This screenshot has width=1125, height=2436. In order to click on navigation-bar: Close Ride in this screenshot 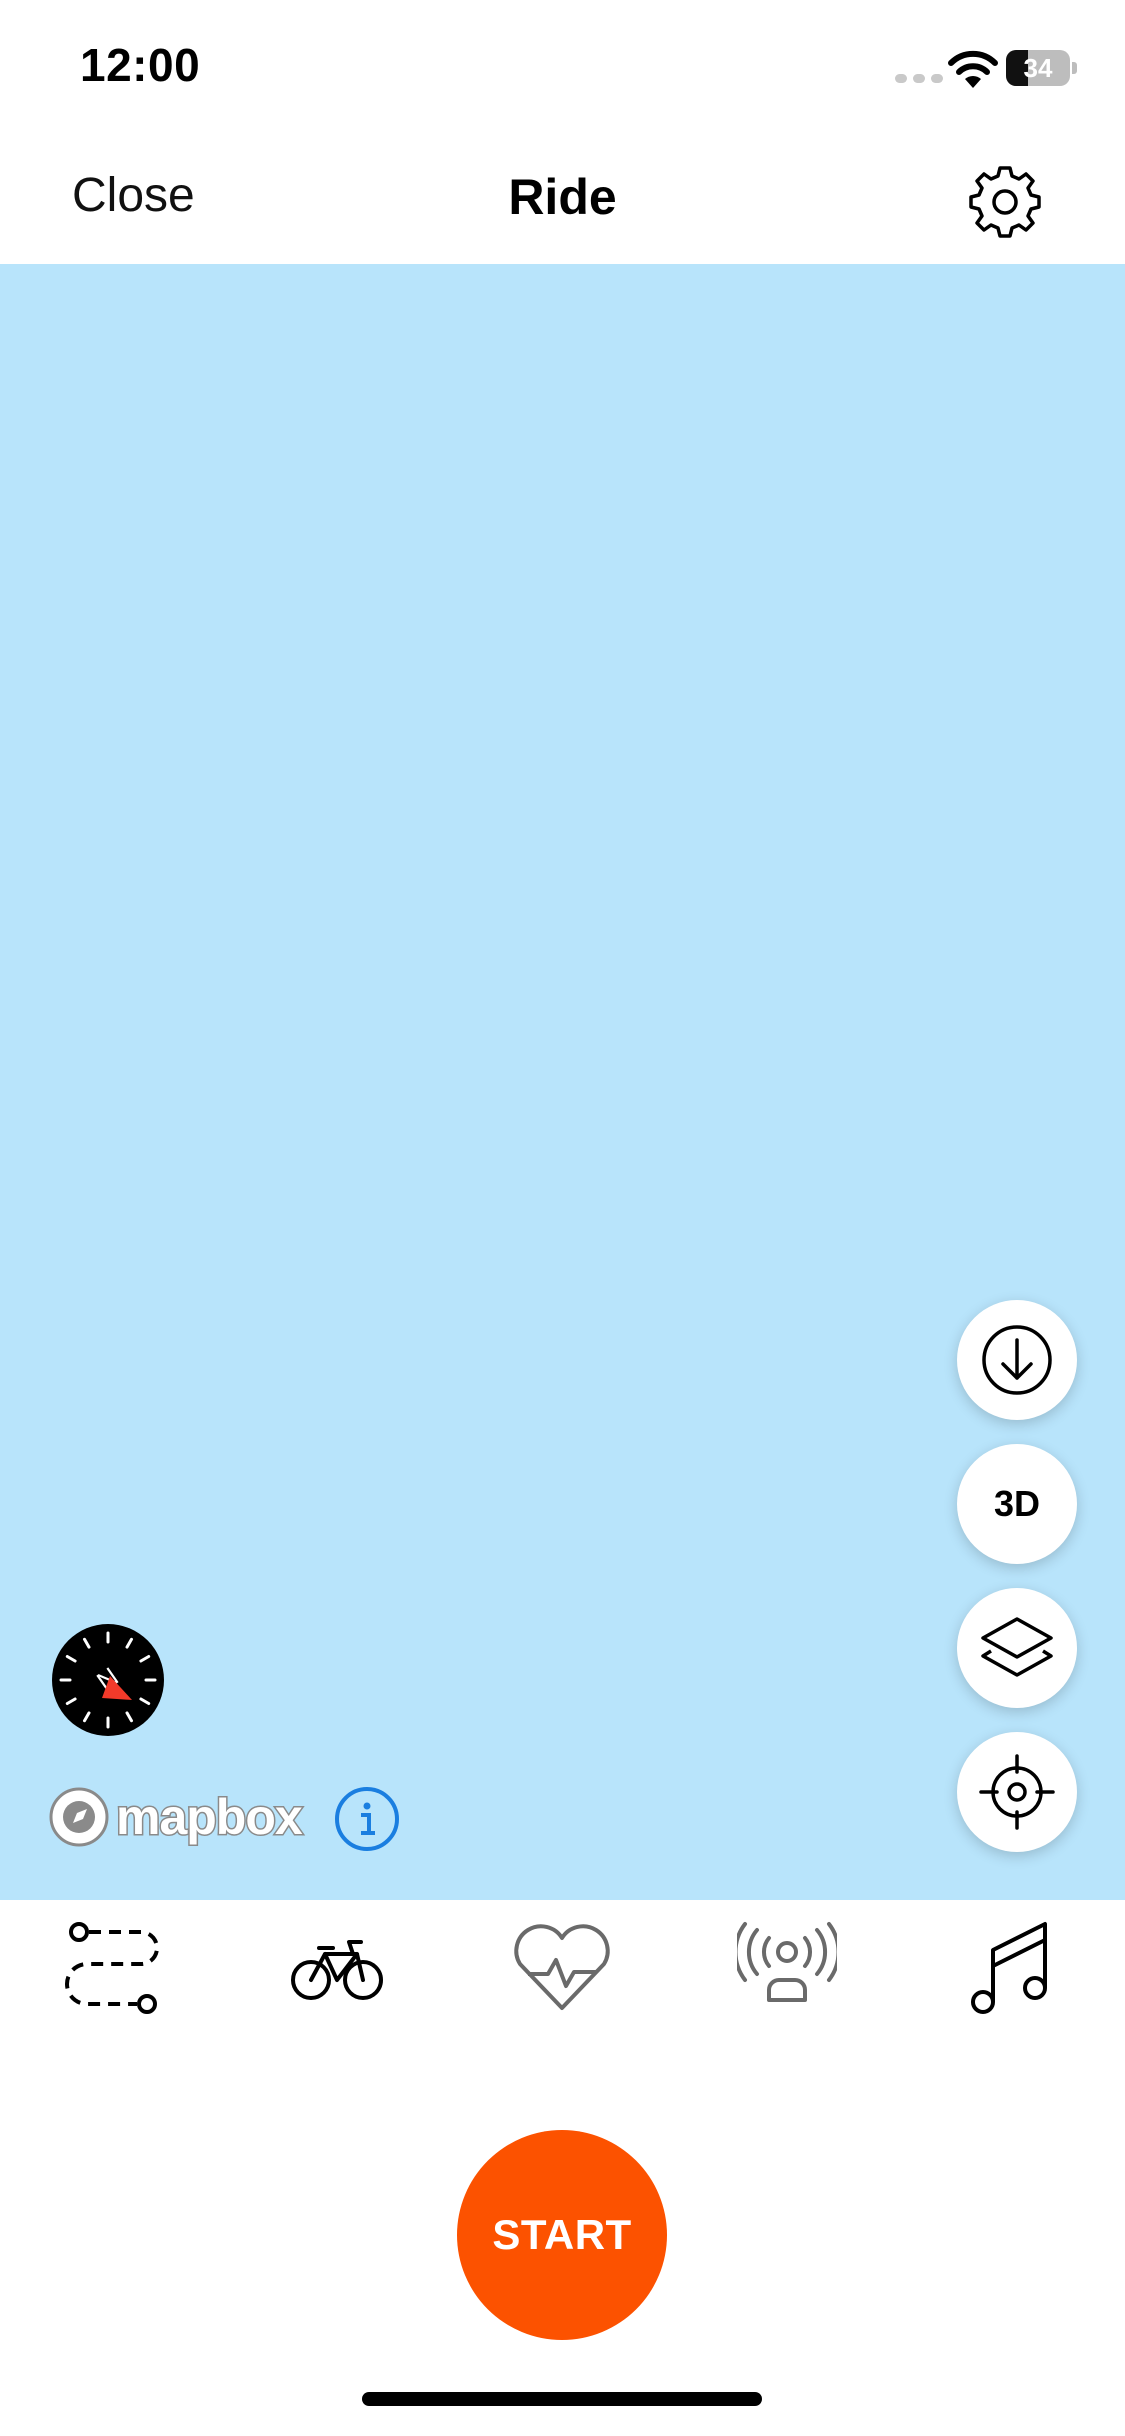, I will do `click(562, 202)`.